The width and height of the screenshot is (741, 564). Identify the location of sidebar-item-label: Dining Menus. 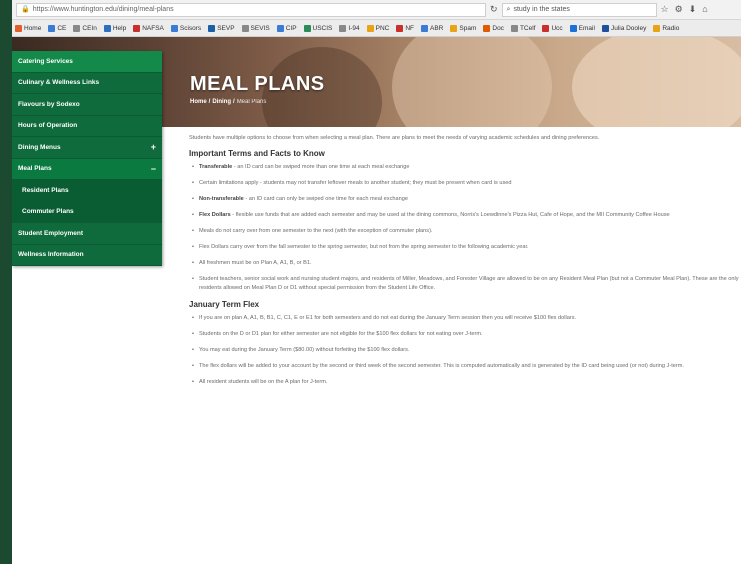
(39, 147).